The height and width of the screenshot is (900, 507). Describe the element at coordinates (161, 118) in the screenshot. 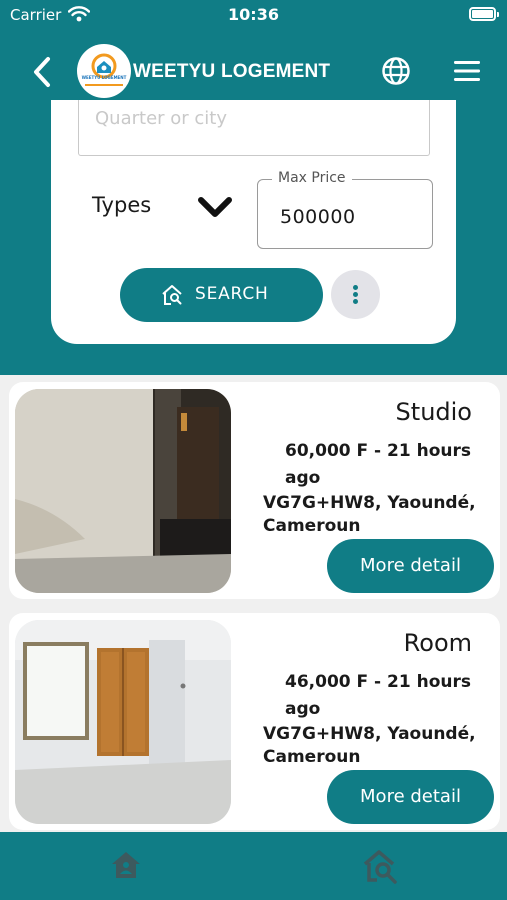

I see `location-placeholder: Quarter or city` at that location.